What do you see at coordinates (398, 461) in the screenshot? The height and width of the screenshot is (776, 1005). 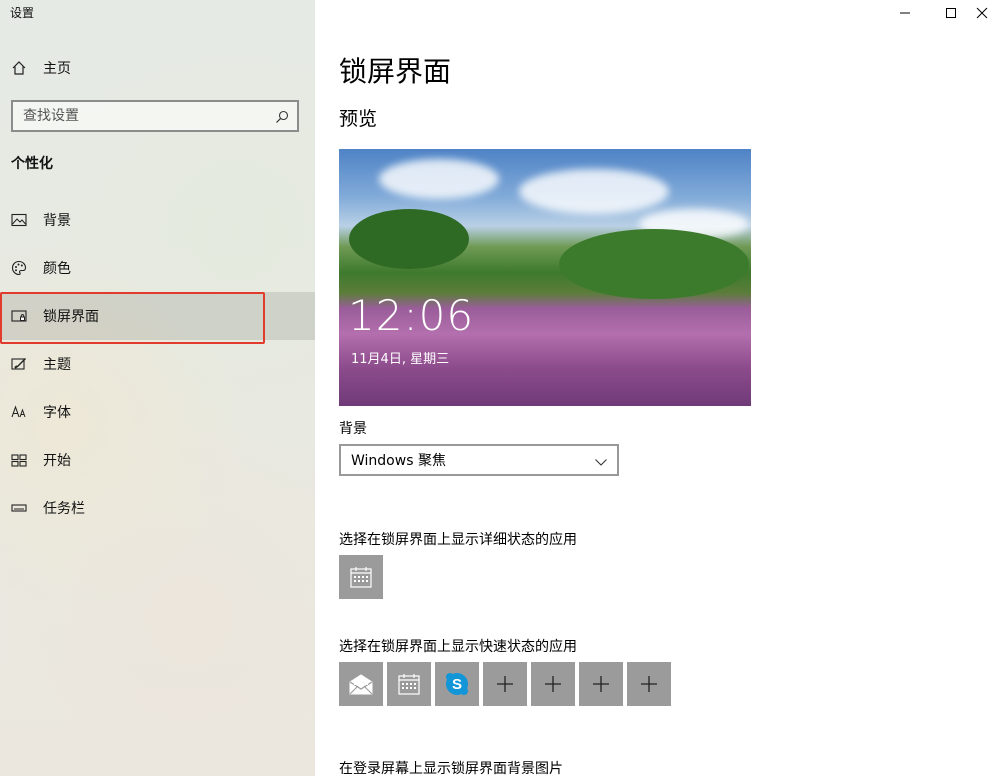 I see `background-dropdown-value: Windows 聚焦` at bounding box center [398, 461].